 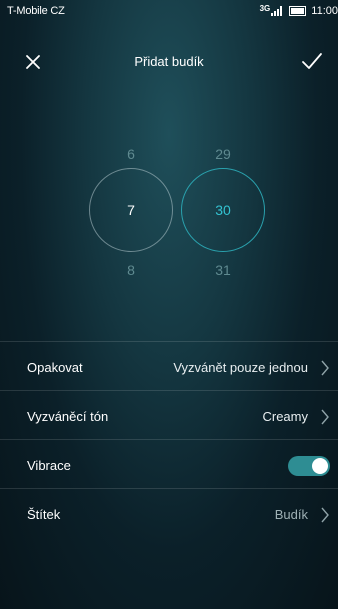 I want to click on status-icons: 3G 11:00, so click(x=299, y=11).